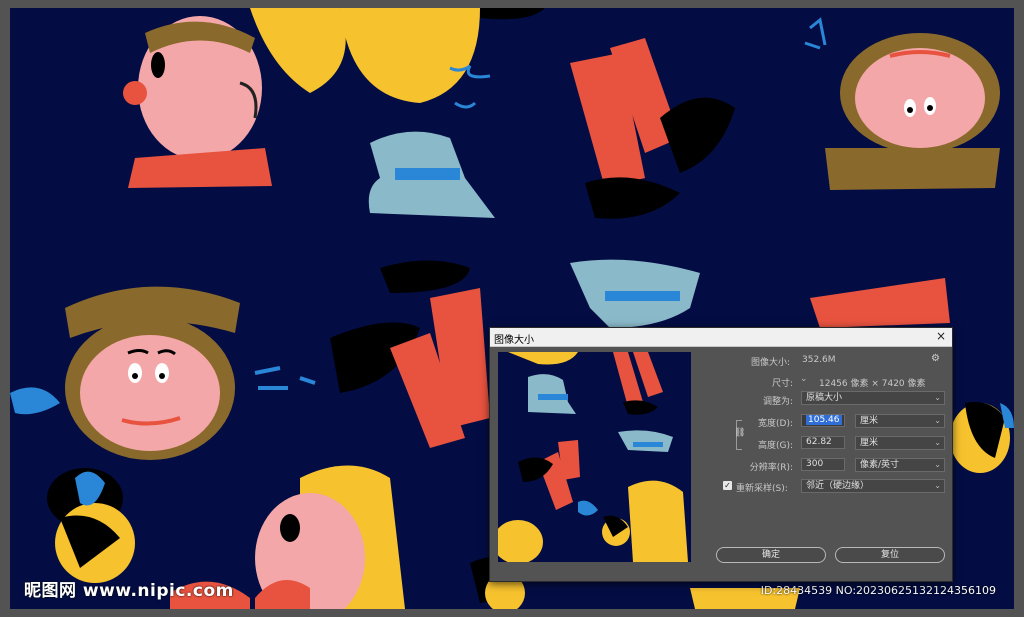  What do you see at coordinates (739, 433) in the screenshot?
I see `link-chain-icon: ⛓` at bounding box center [739, 433].